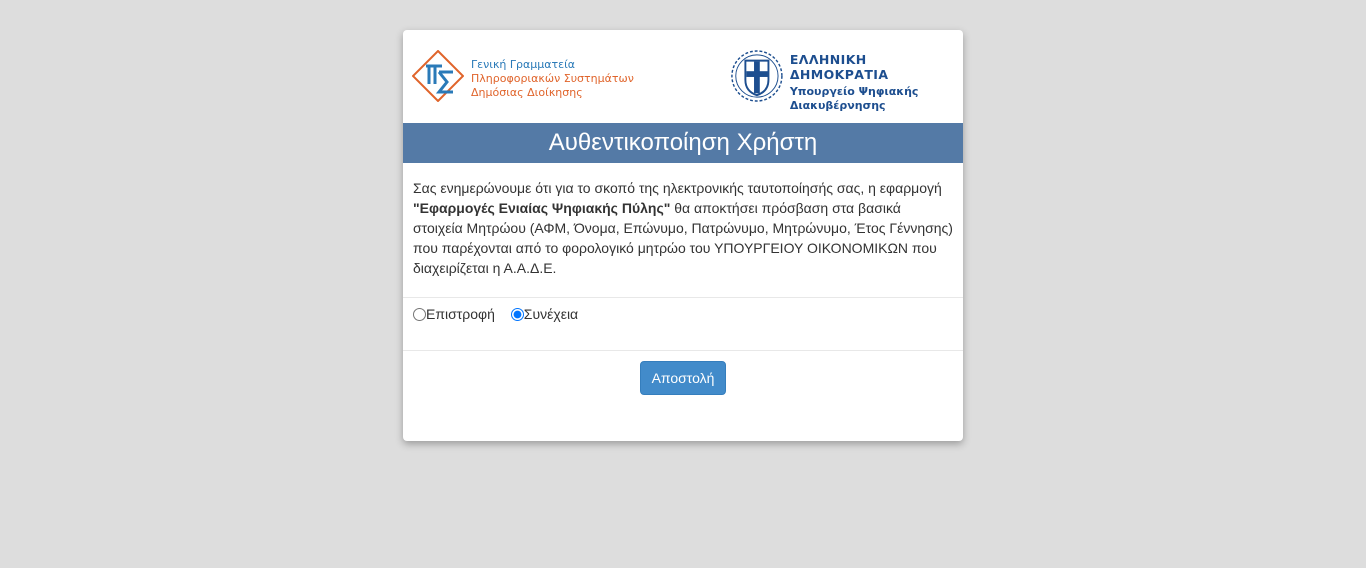 The image size is (1366, 568). Describe the element at coordinates (683, 378) in the screenshot. I see `submit-button: Αποστολή` at that location.